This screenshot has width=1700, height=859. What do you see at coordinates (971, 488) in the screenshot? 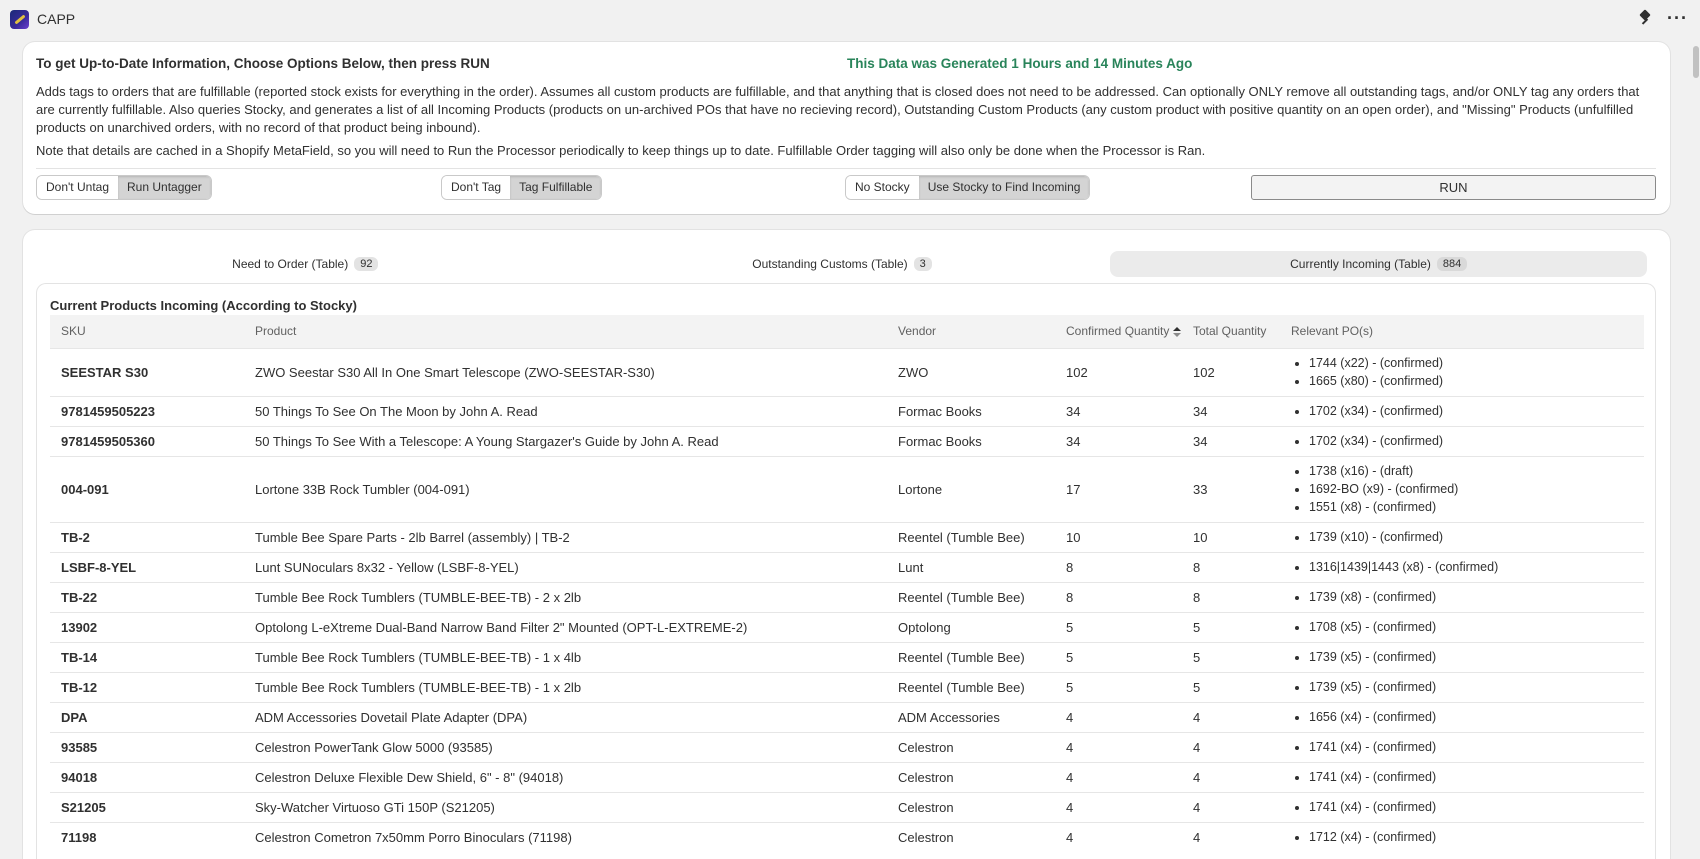
I see `cell-vendor: Lortone` at bounding box center [971, 488].